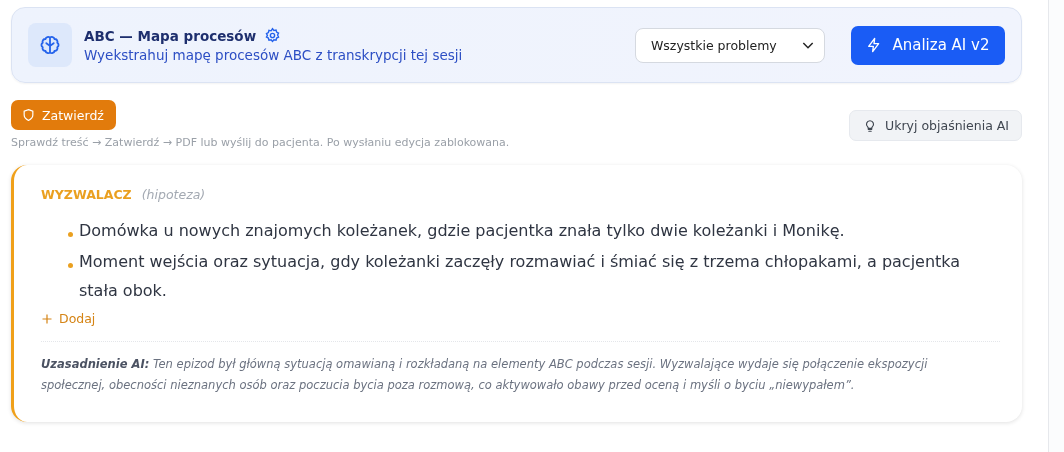 This screenshot has height=452, width=1064. Describe the element at coordinates (50, 45) in the screenshot. I see `brain-icon` at that location.